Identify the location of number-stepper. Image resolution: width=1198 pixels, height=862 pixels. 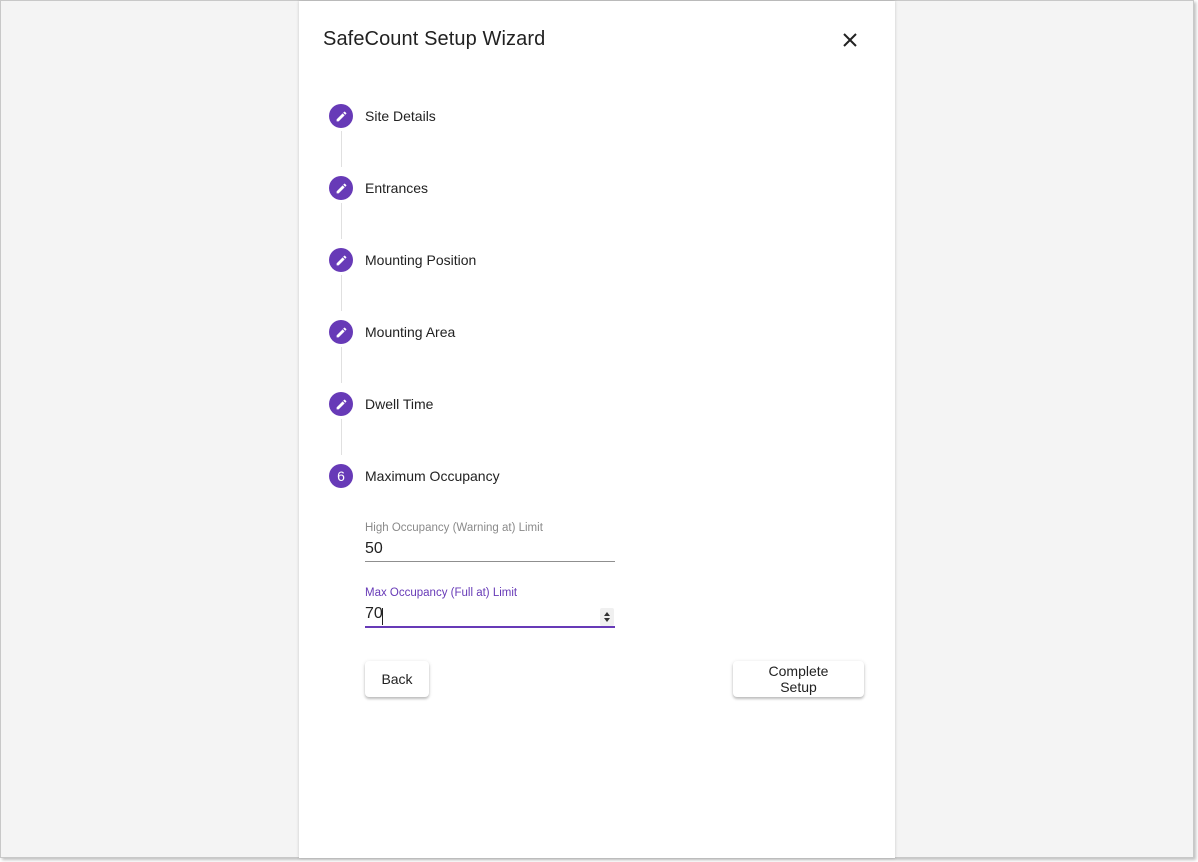
(607, 617).